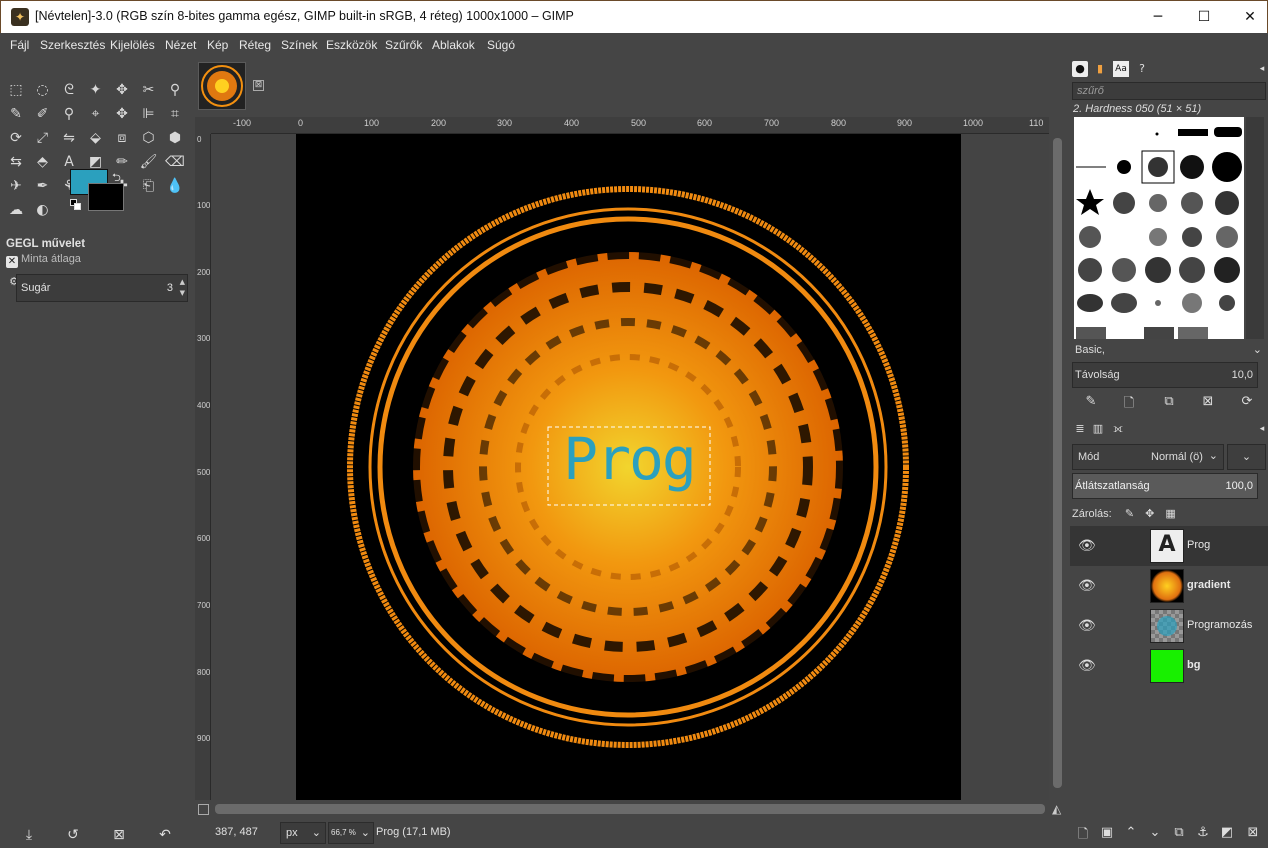  Describe the element at coordinates (175, 114) in the screenshot. I see `crop-icon: ⌗` at that location.